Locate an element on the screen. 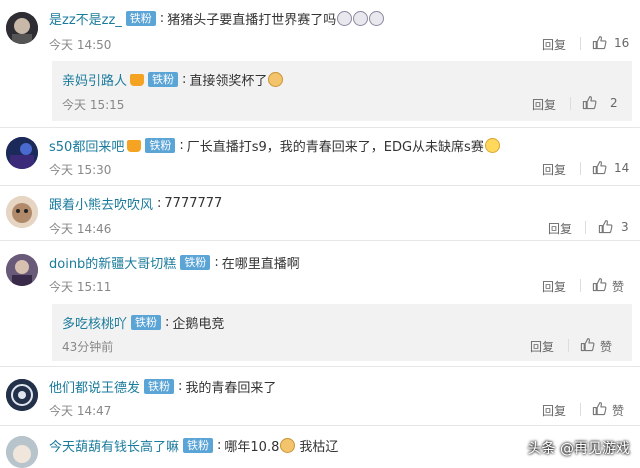  comment-item: 跟着小熊去吹吹风 : 7777777 今天 14:46 回复 3 is located at coordinates (320, 213).